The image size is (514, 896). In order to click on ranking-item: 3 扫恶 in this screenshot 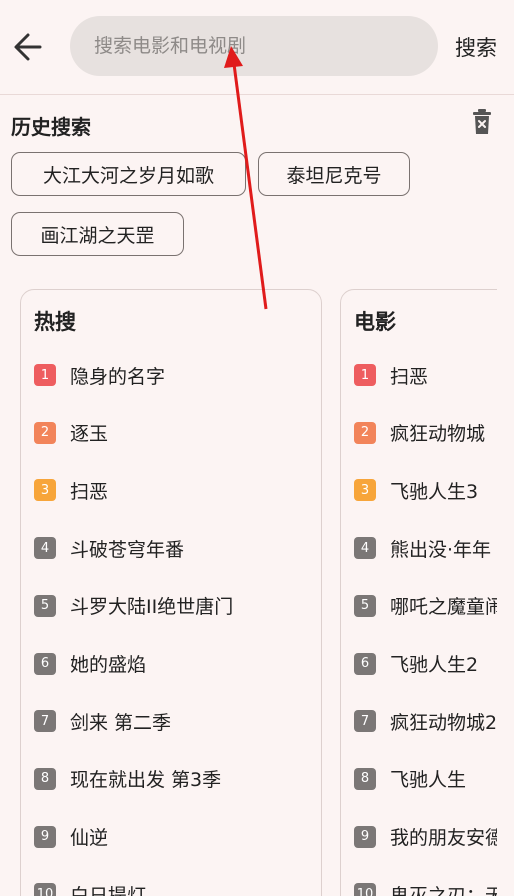, I will do `click(71, 490)`.